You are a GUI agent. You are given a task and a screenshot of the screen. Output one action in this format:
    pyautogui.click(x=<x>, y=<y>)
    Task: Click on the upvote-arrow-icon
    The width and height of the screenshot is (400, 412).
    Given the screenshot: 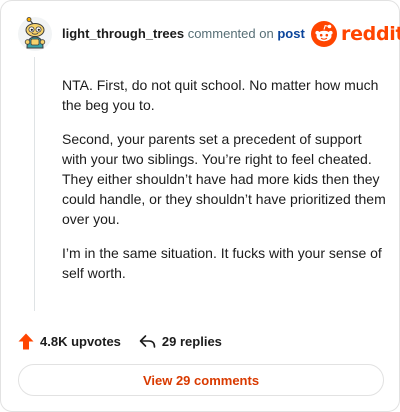 What is the action you would take?
    pyautogui.click(x=26, y=341)
    